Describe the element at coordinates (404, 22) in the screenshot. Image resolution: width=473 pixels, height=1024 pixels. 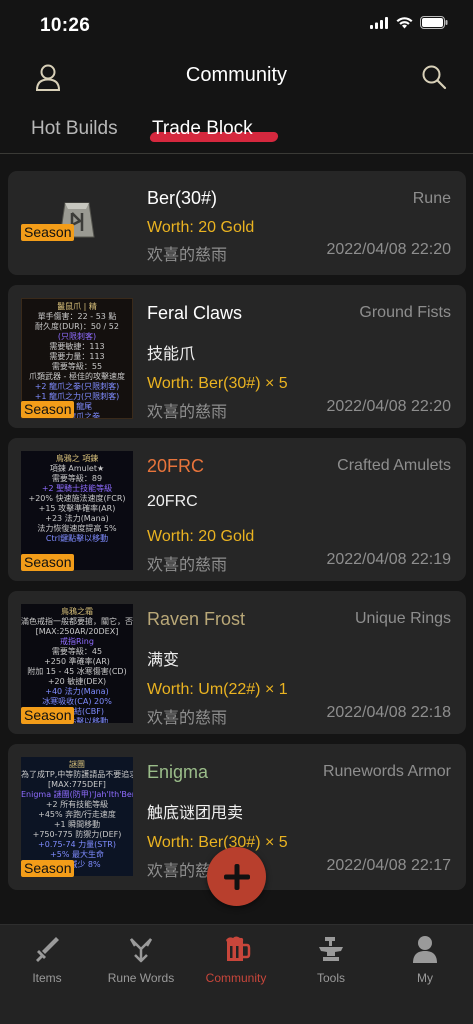
I see `wifi-icon` at that location.